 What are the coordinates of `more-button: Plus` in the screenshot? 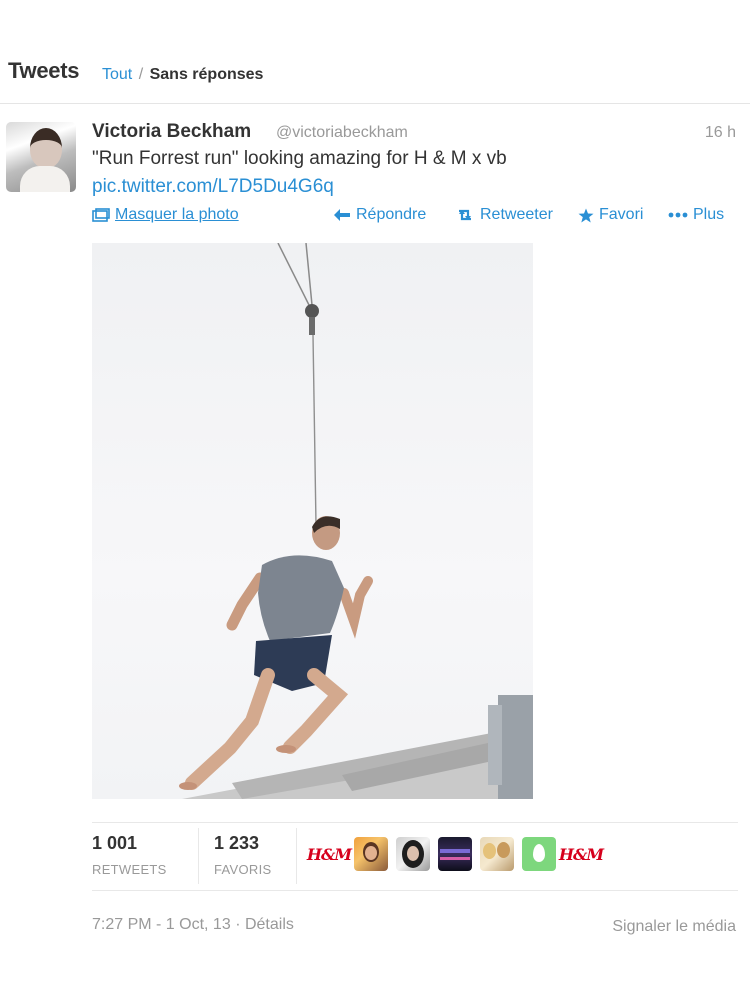 It's located at (696, 215).